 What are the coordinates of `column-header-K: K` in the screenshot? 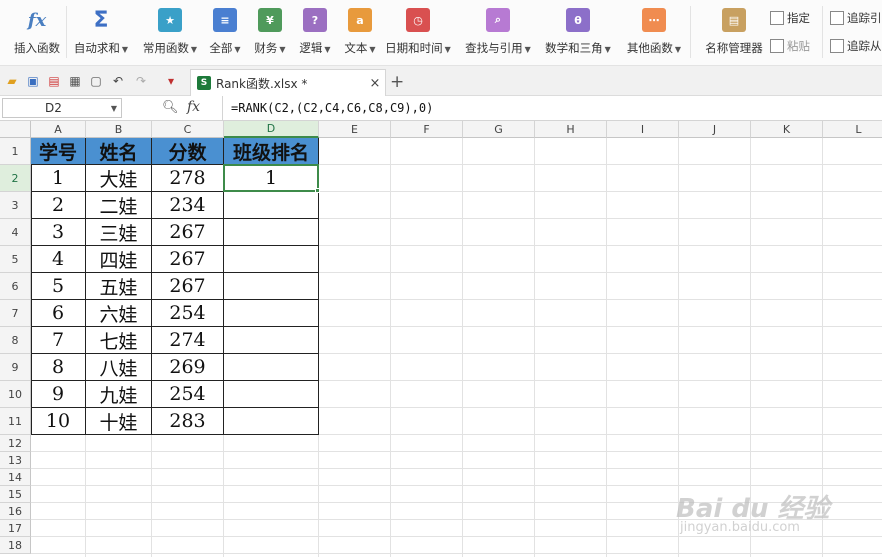 It's located at (787, 129).